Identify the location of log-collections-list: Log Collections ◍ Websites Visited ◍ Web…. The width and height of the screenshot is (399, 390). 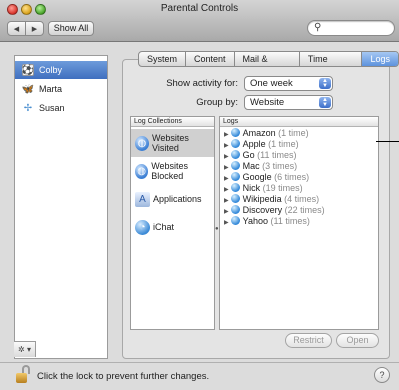
(172, 223).